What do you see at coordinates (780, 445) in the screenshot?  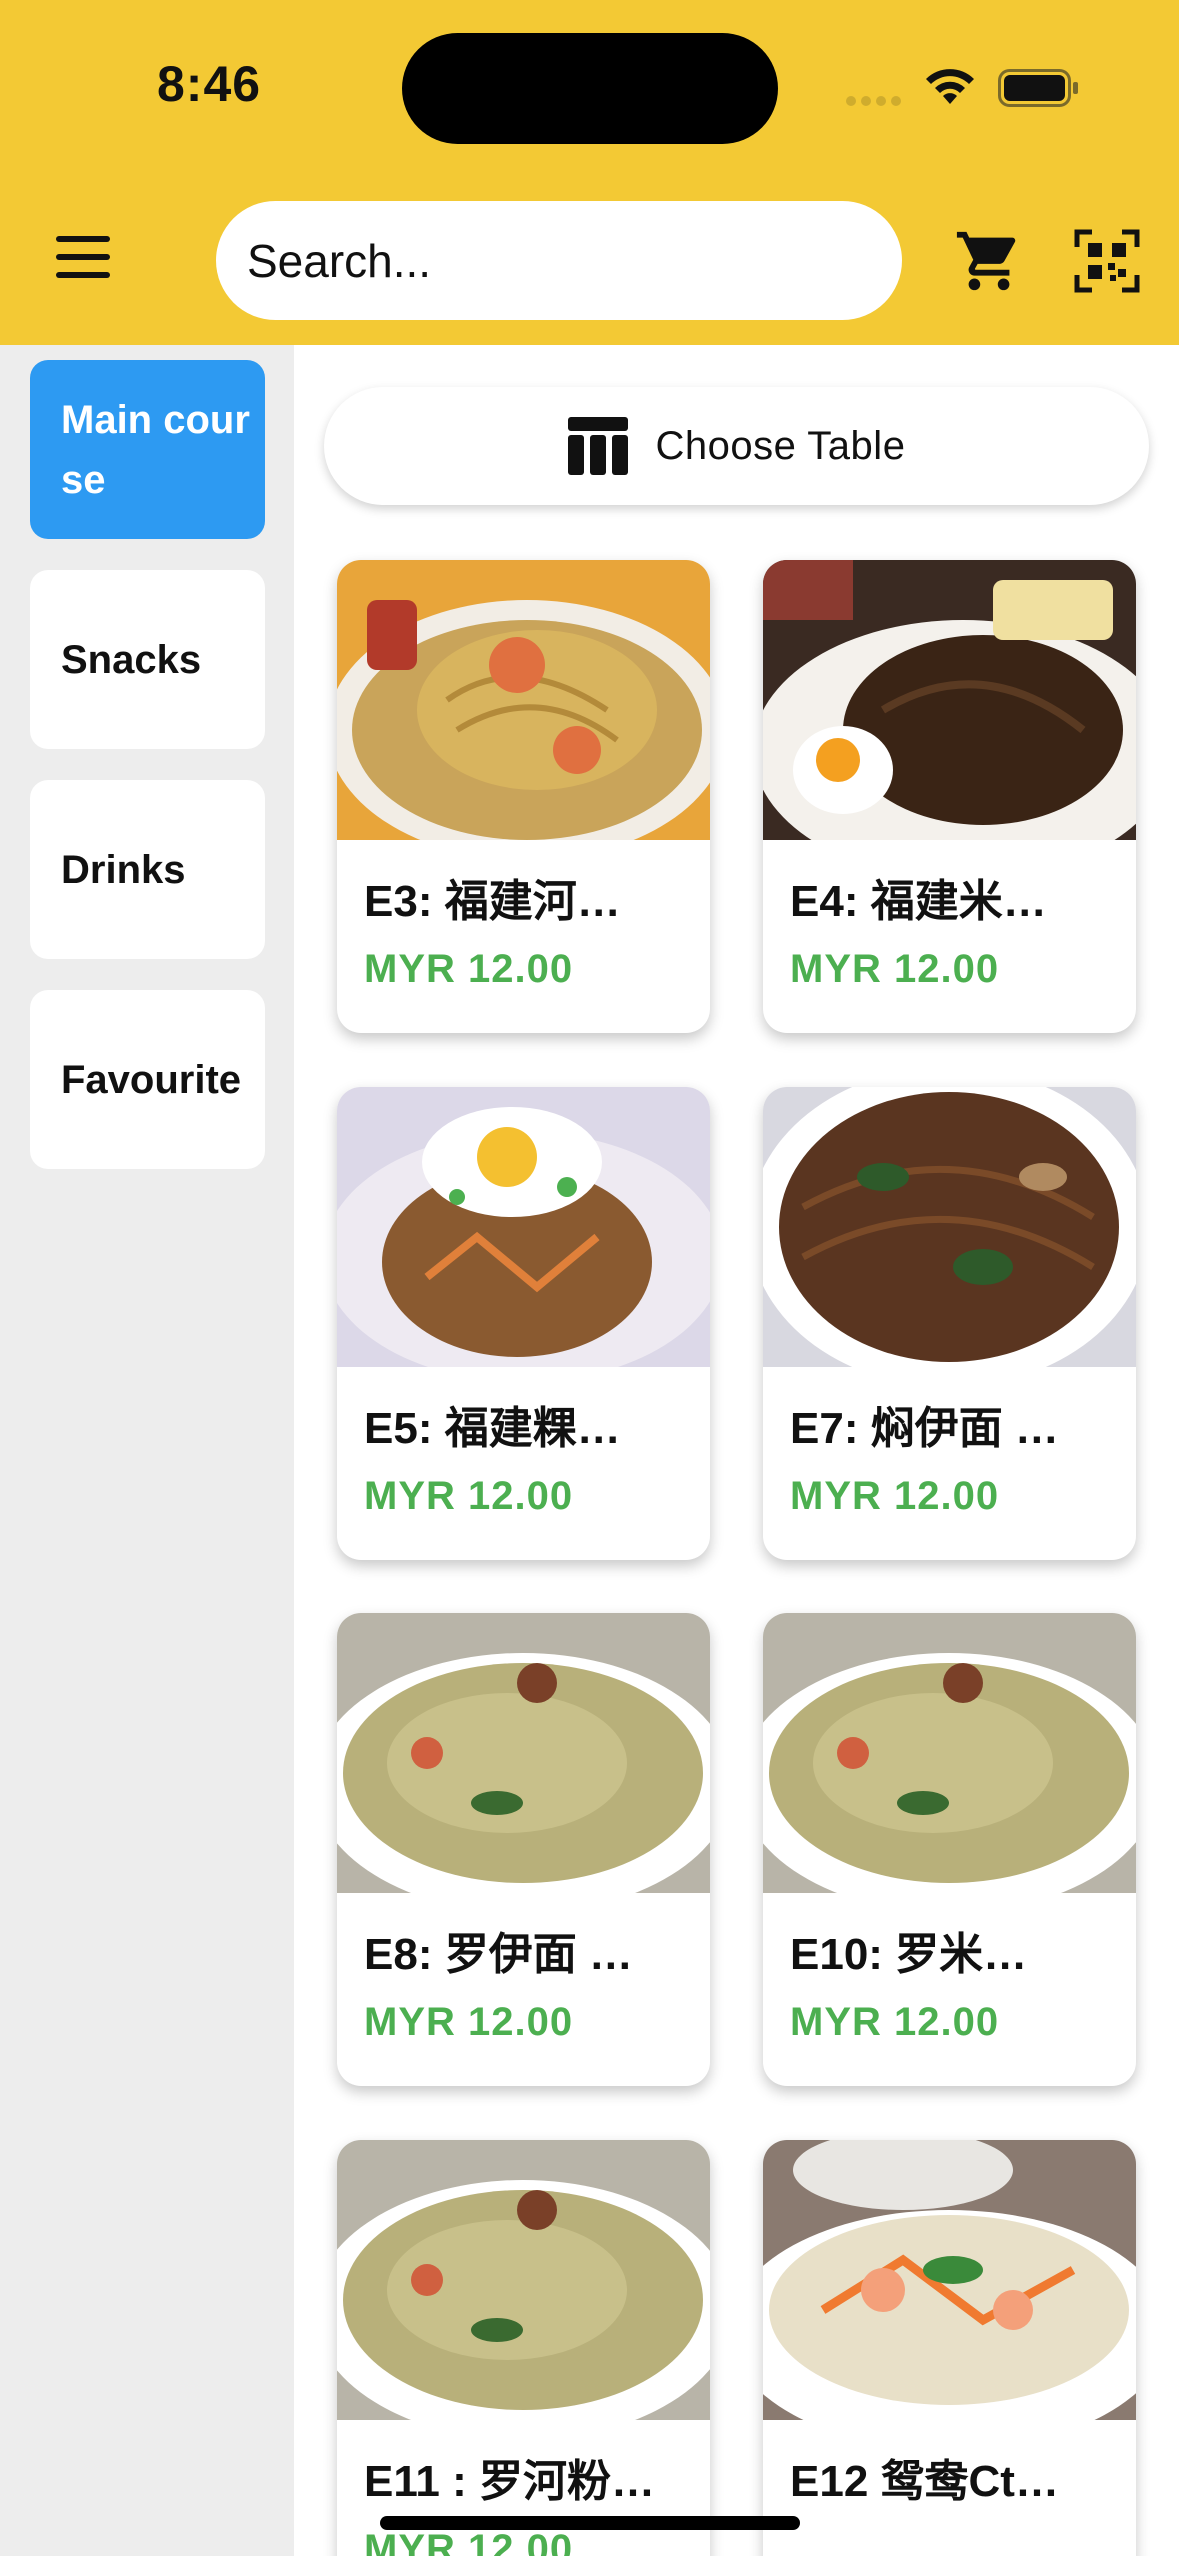 I see `choose-table-label: Choose Table` at bounding box center [780, 445].